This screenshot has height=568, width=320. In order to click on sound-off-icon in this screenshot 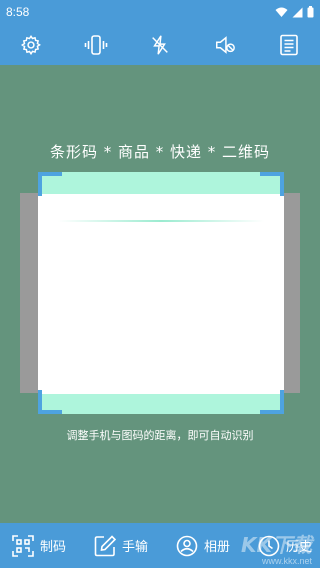, I will do `click(225, 44)`.